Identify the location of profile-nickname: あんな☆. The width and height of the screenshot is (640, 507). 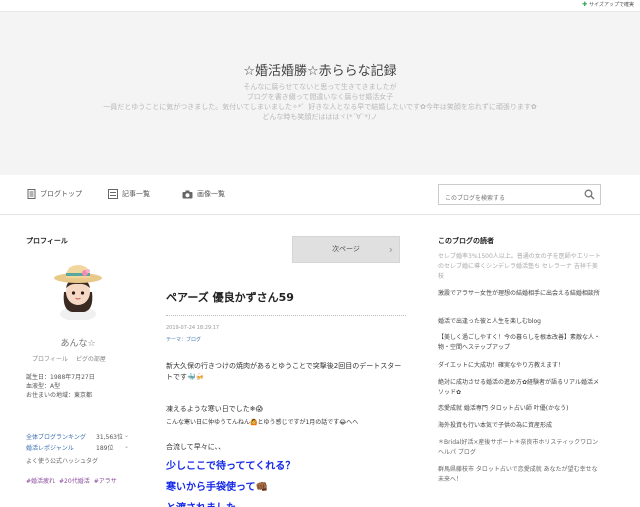
(78, 342).